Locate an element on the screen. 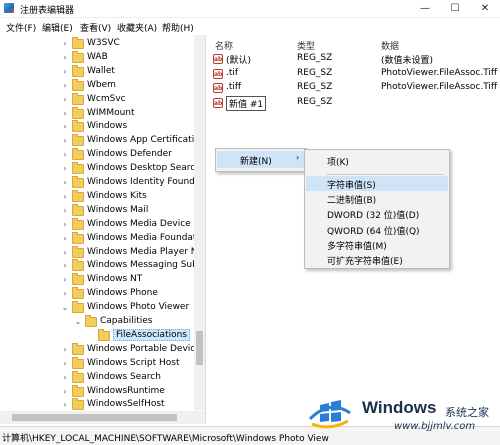 This screenshot has height=445, width=500. menu-help: 帮助(H) is located at coordinates (178, 27).